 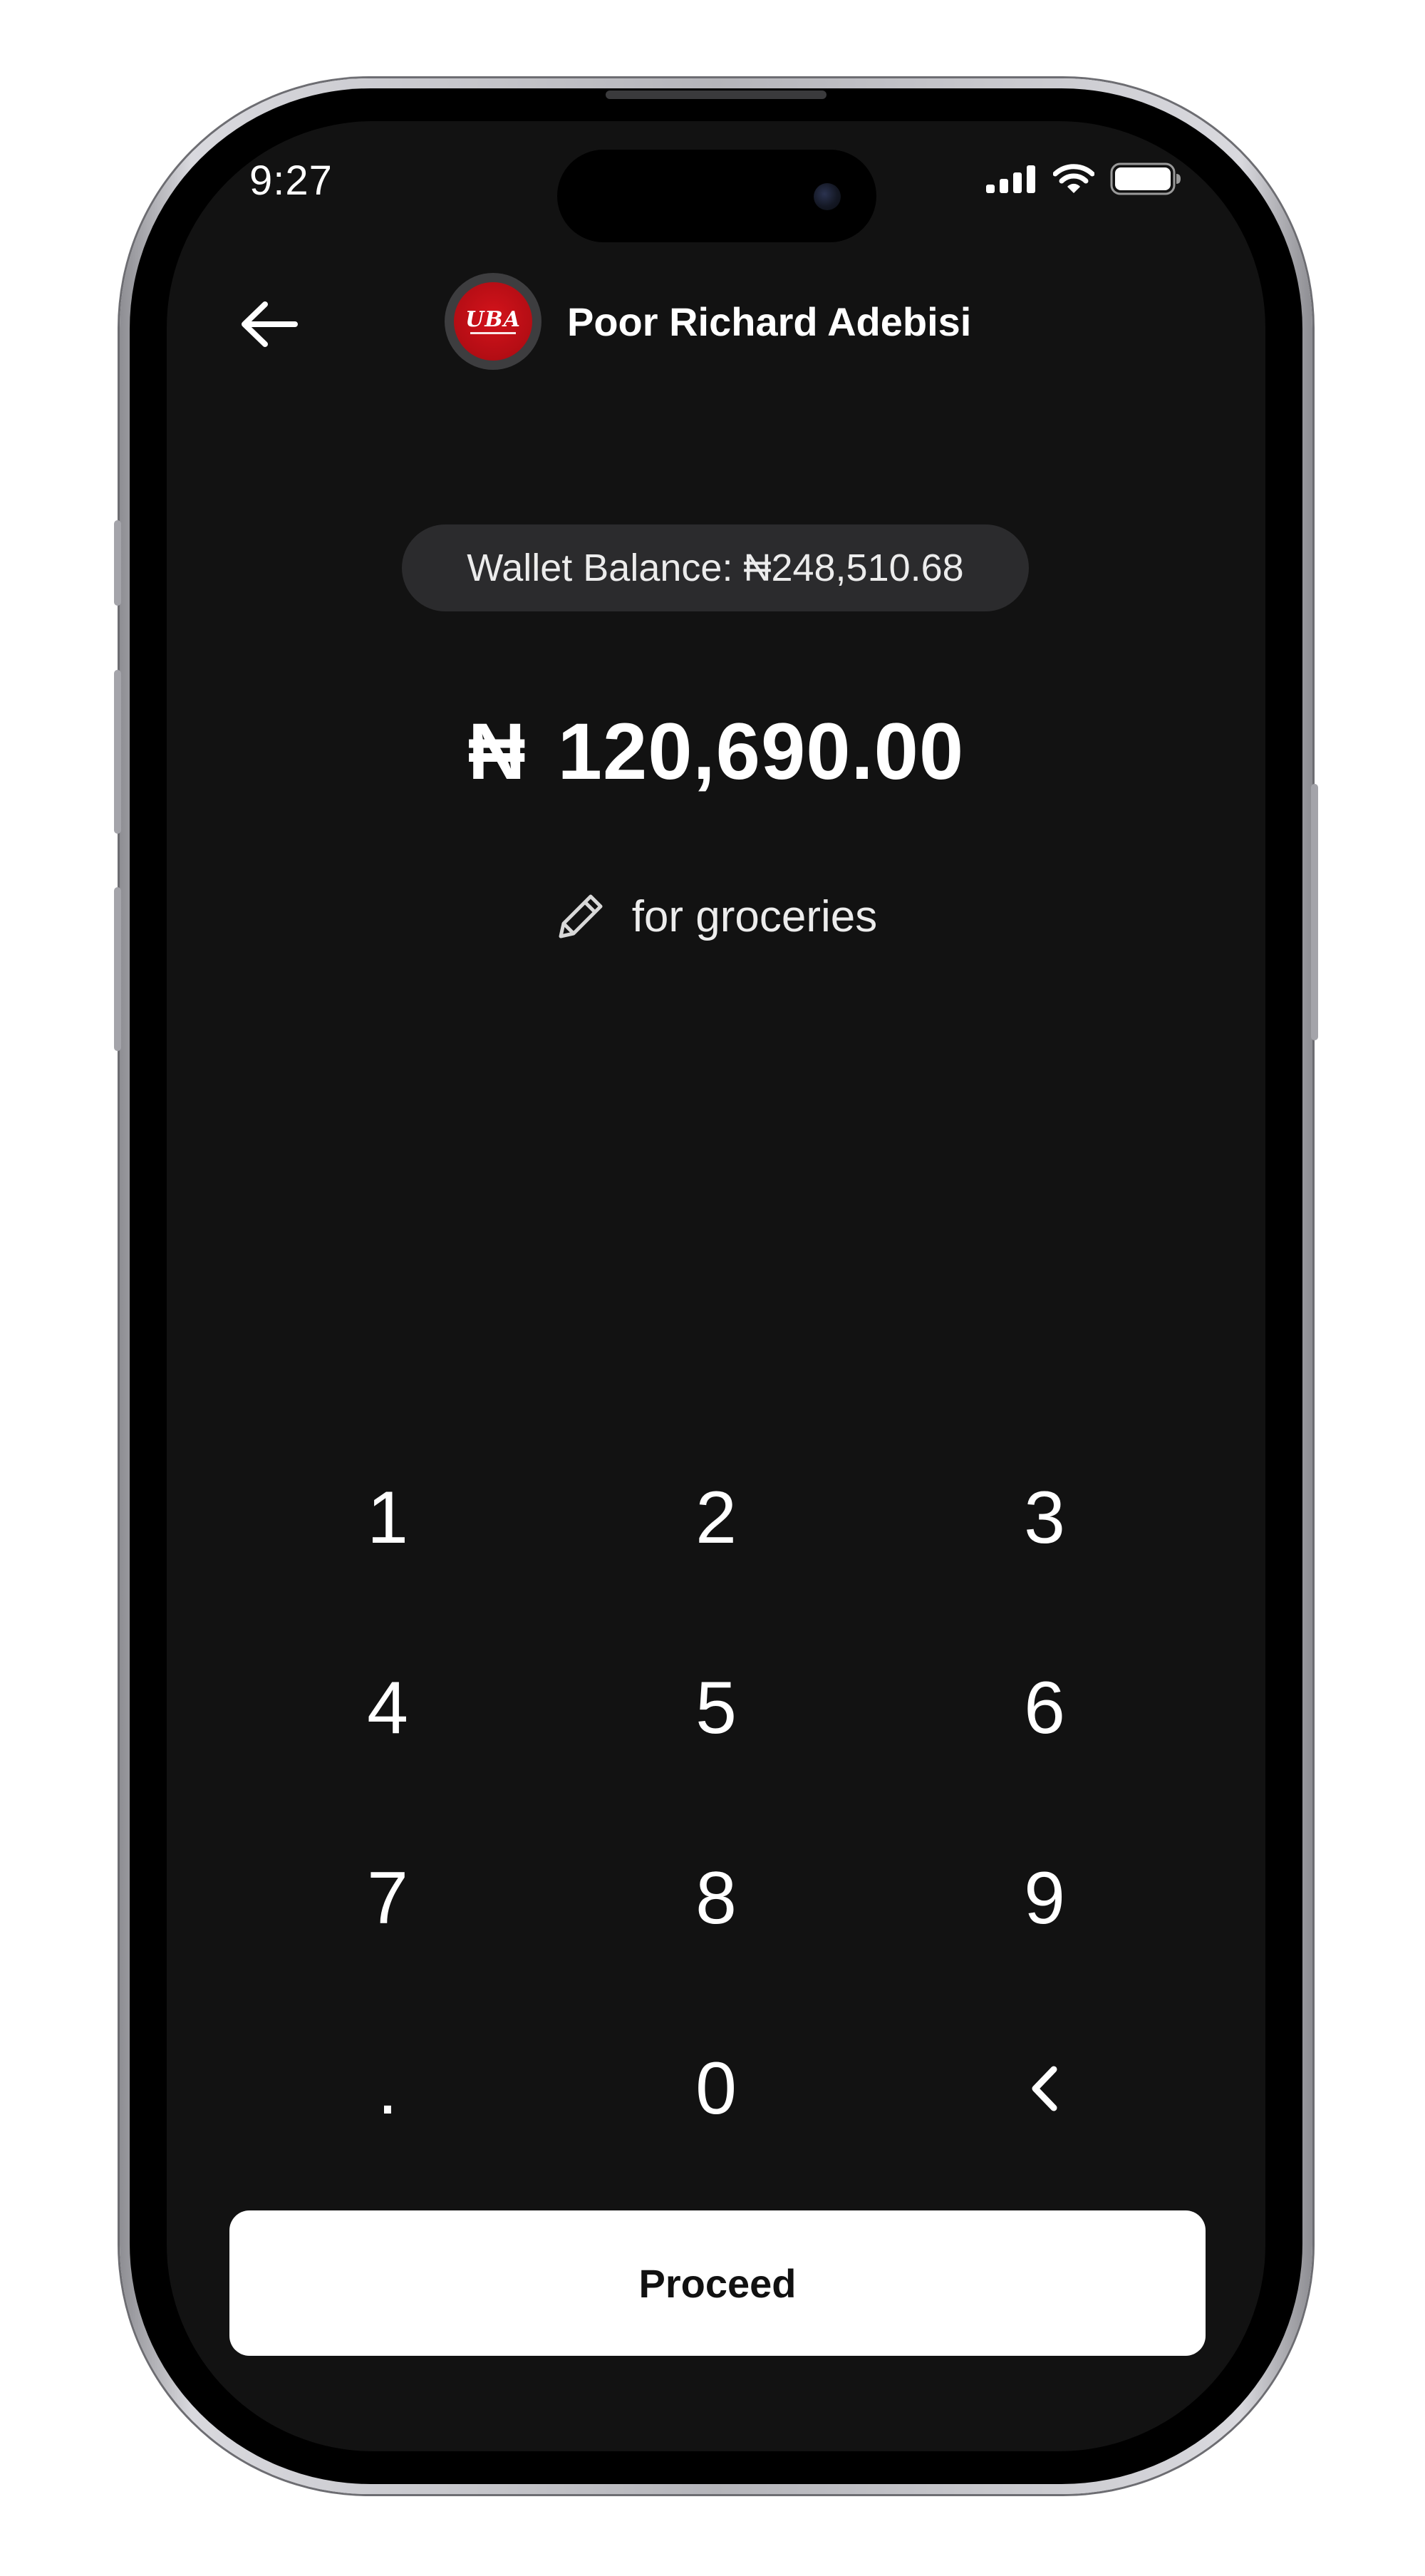 I want to click on arrow-left-icon, so click(x=268, y=326).